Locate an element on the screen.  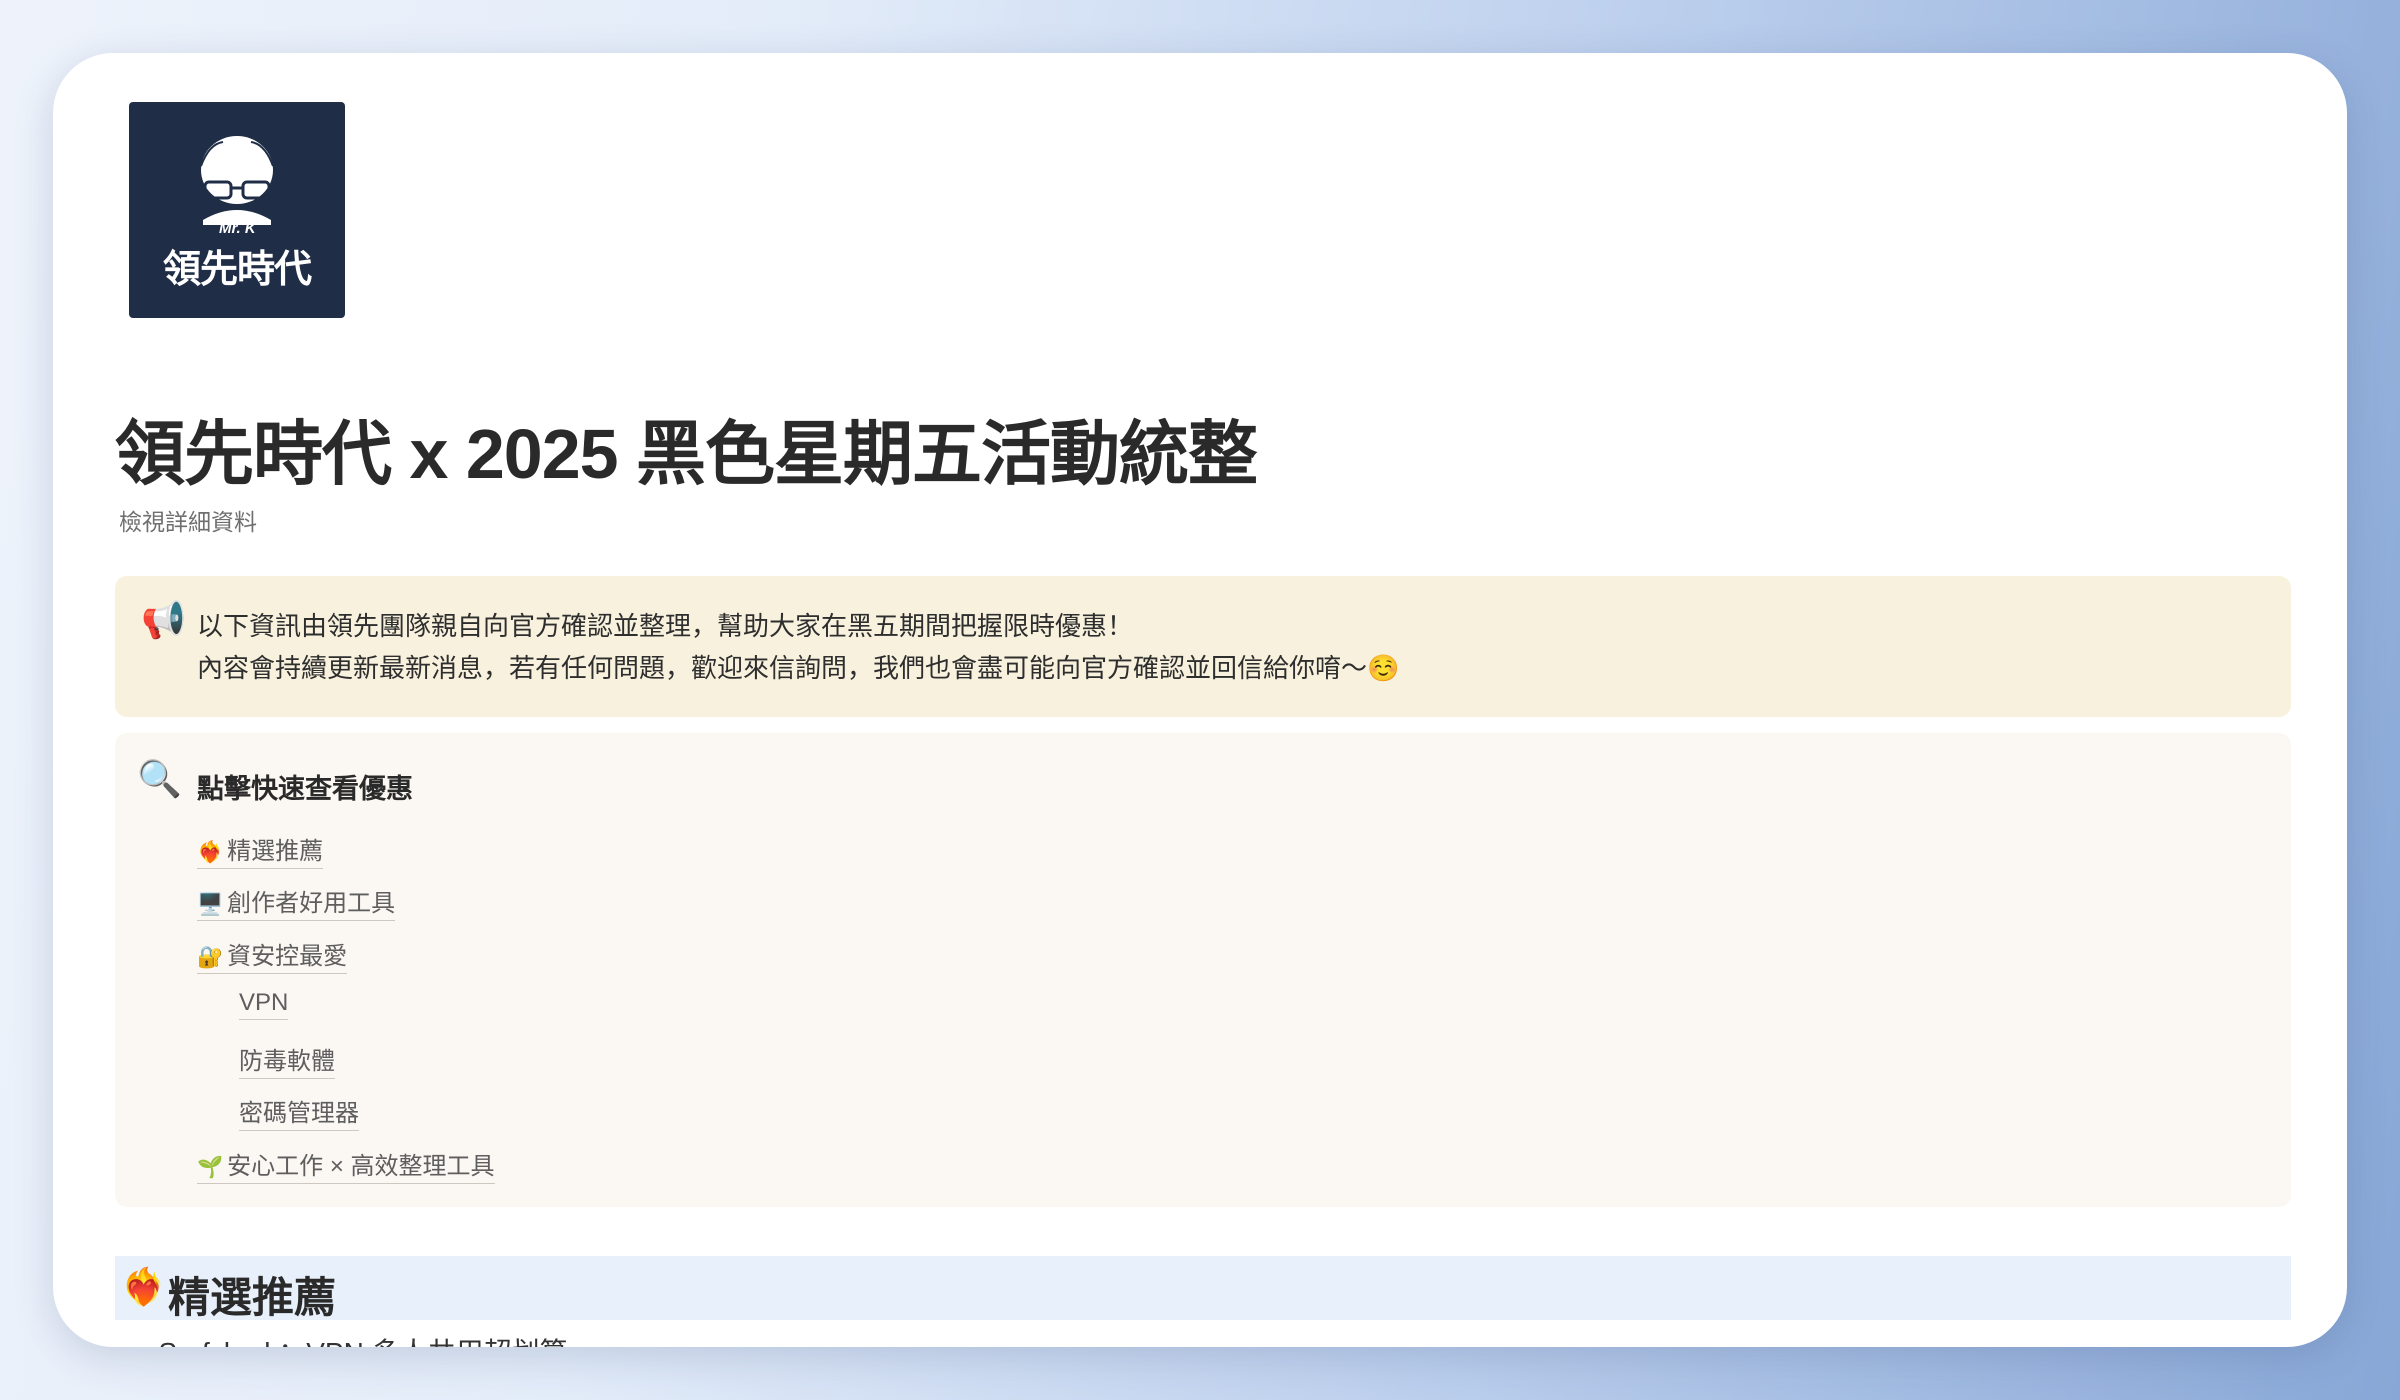
logo-small-text: Mr. K is located at coordinates (237, 228).